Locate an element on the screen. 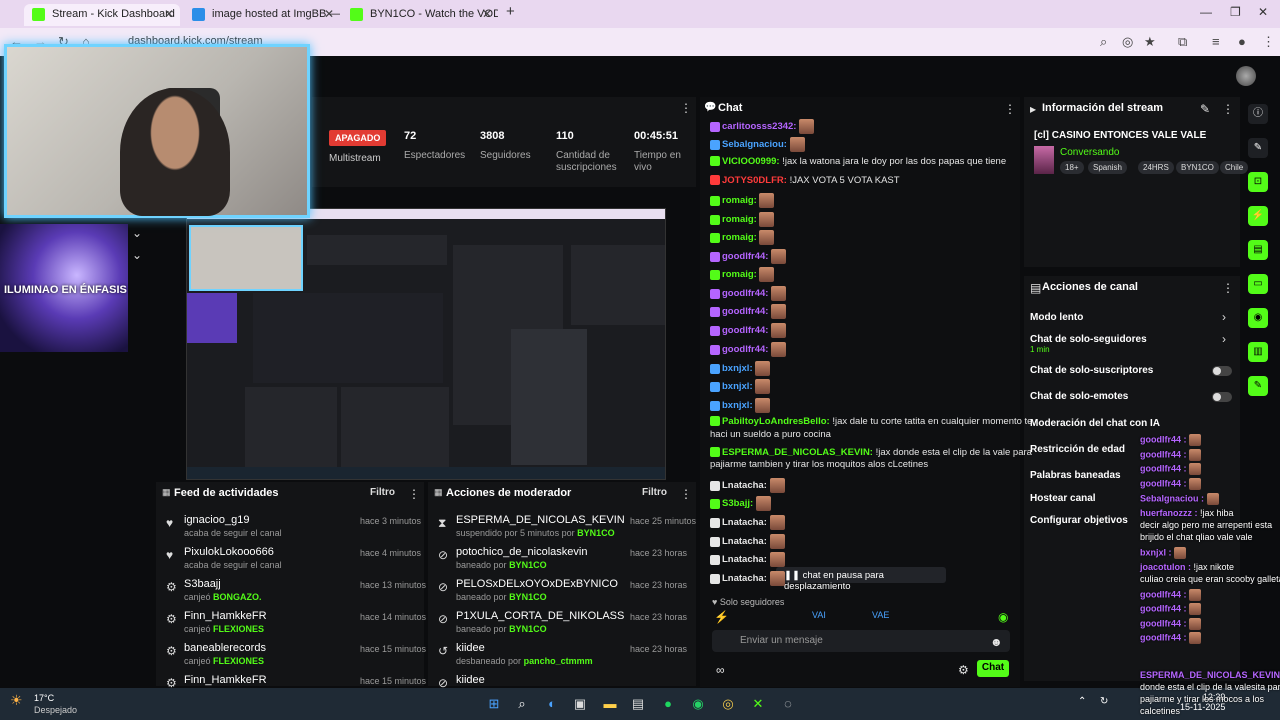  new-tab-button: + is located at coordinates (510, 11).